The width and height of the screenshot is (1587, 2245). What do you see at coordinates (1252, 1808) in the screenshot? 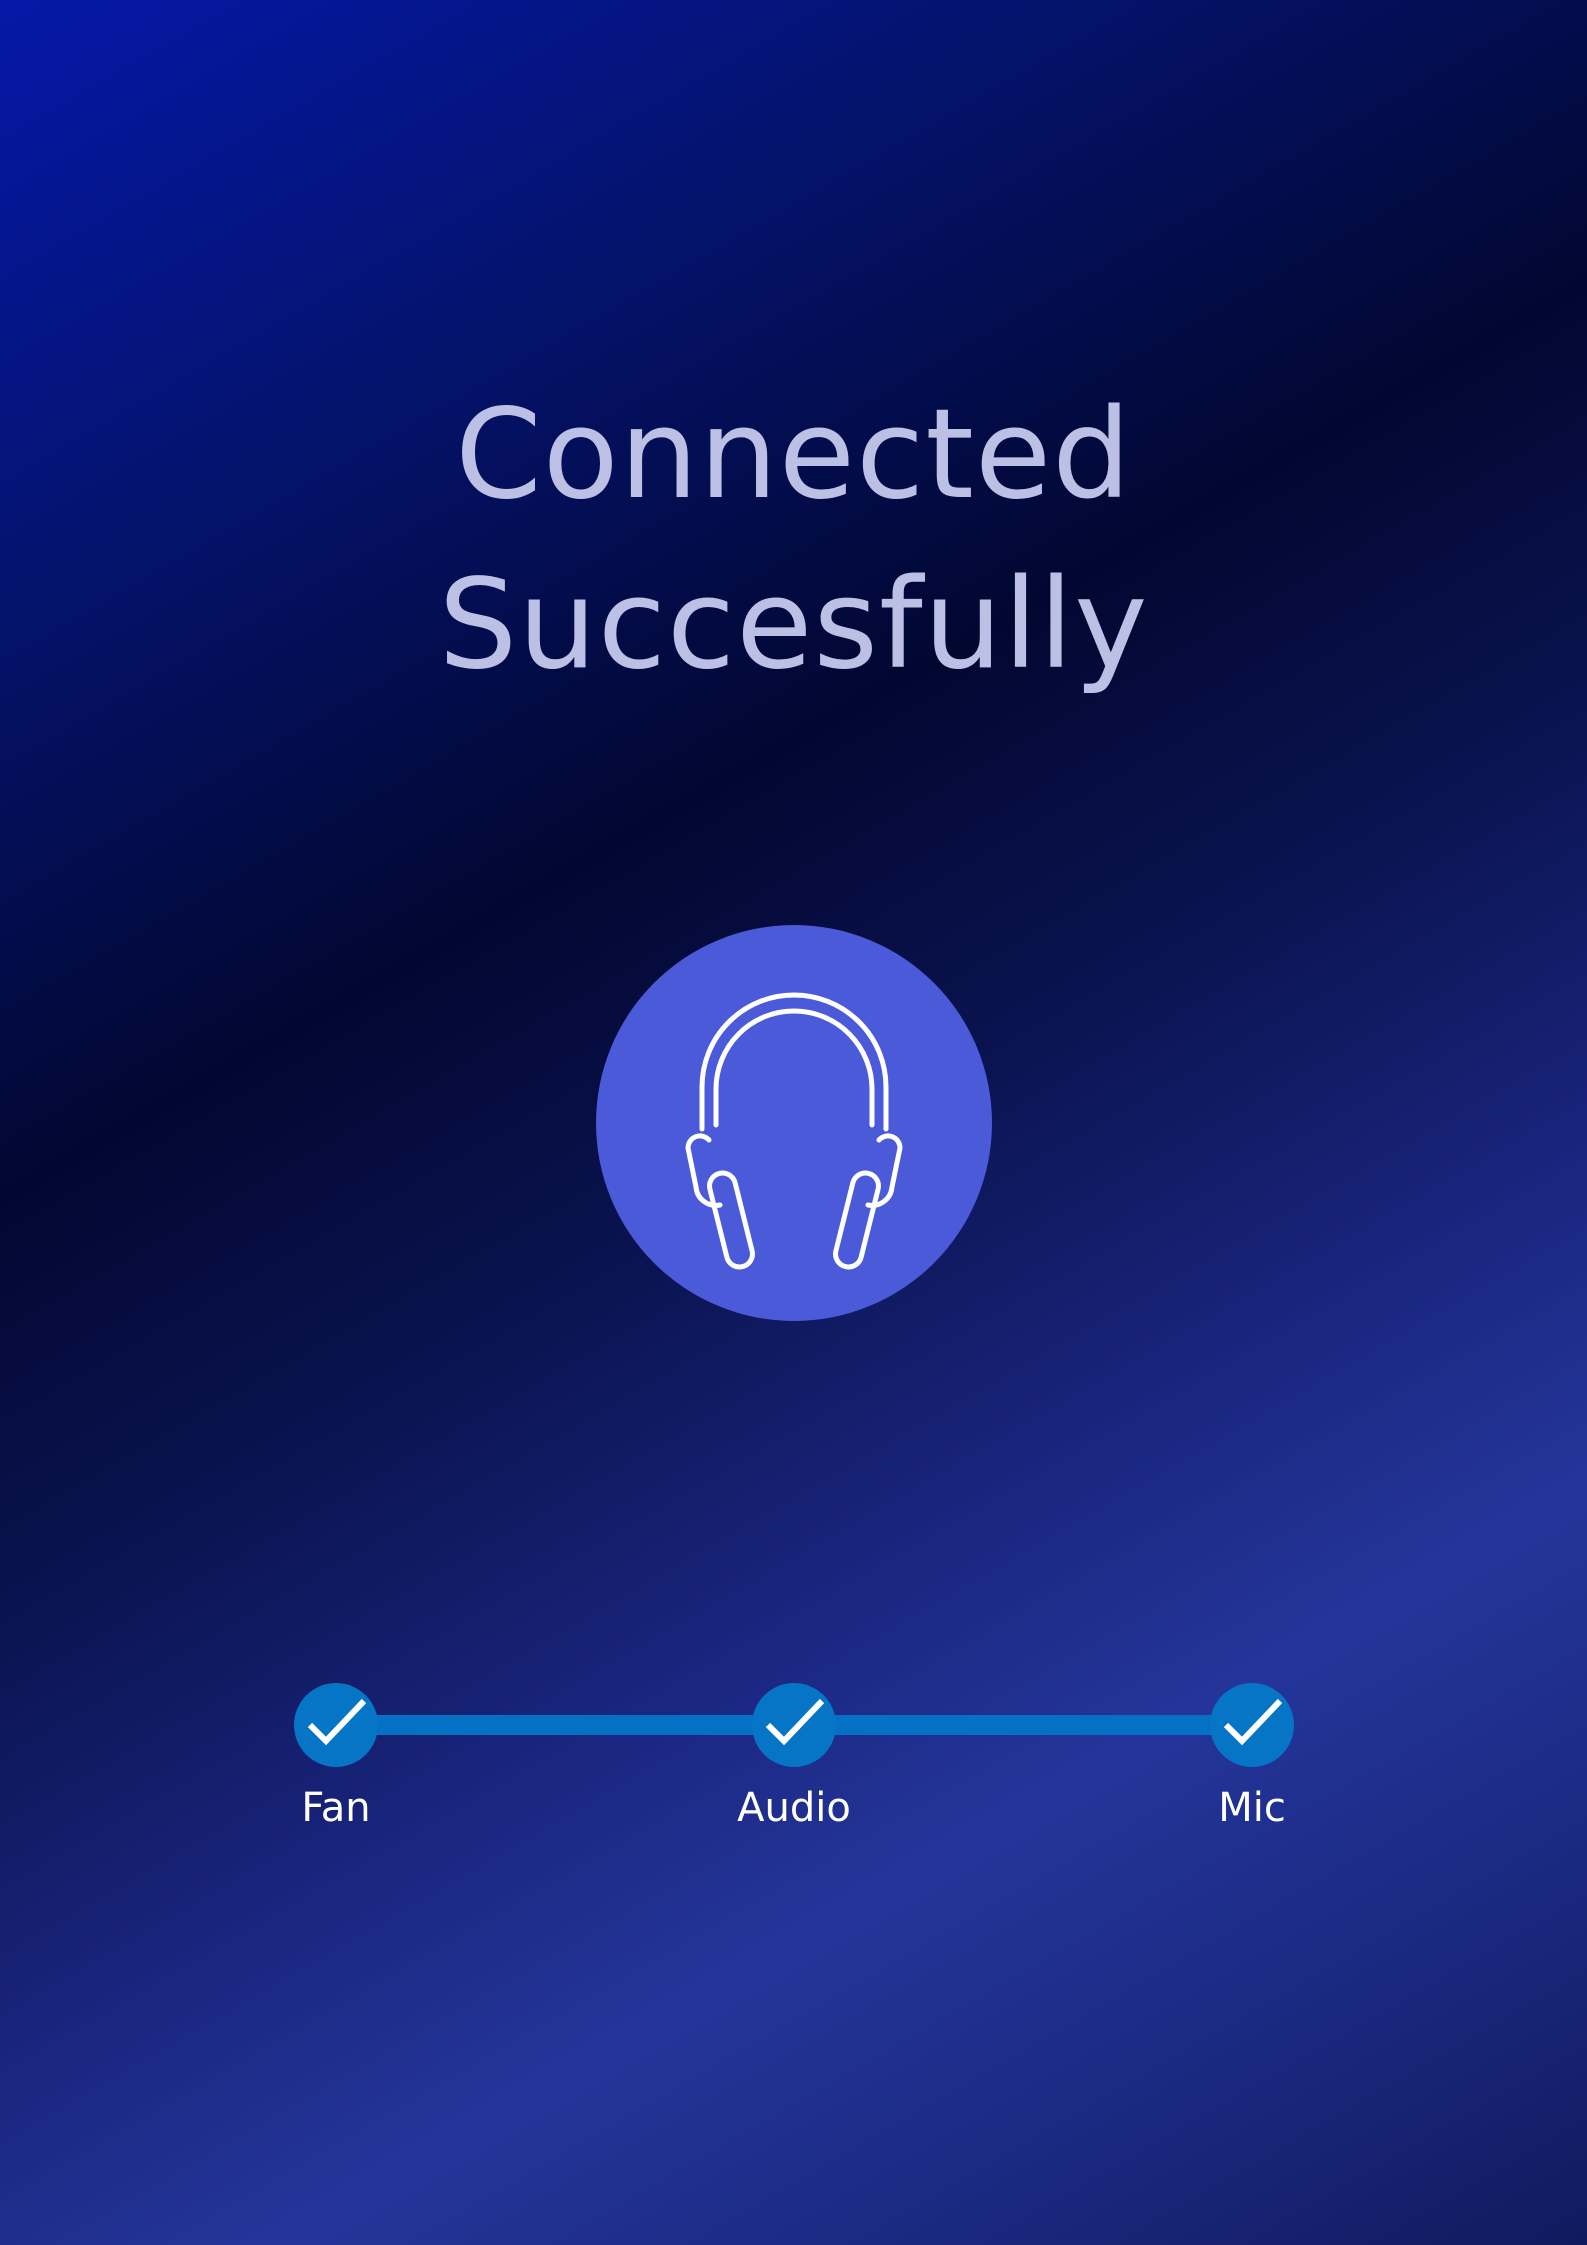
I see `step-label-mic: Mic` at bounding box center [1252, 1808].